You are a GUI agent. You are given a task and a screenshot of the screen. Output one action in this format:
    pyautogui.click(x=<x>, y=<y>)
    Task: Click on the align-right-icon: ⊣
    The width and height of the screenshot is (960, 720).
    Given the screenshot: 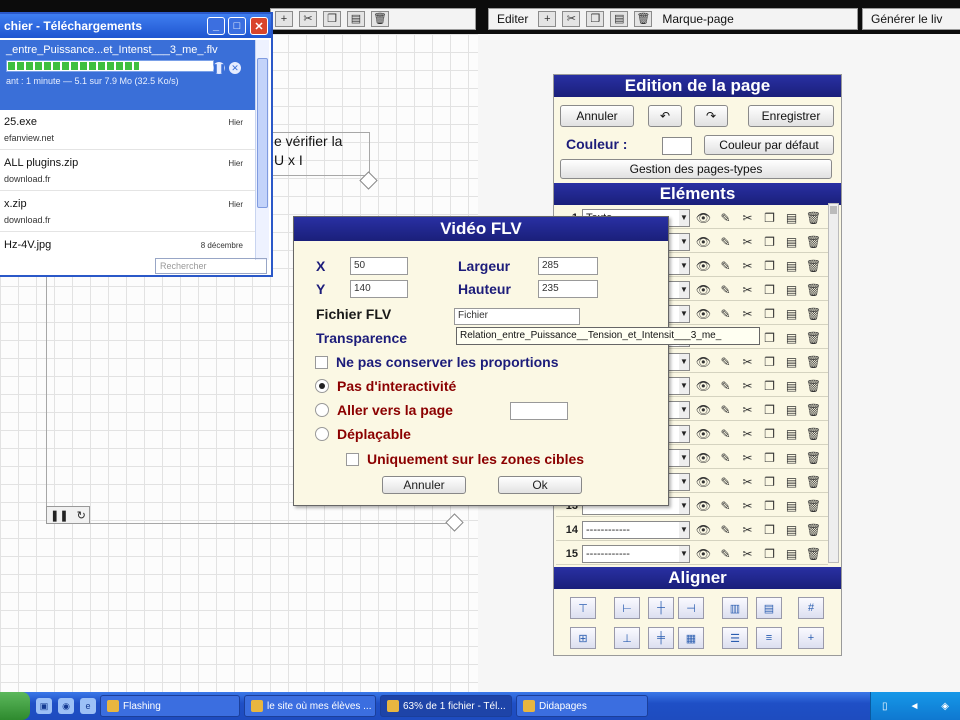 What is the action you would take?
    pyautogui.click(x=691, y=608)
    